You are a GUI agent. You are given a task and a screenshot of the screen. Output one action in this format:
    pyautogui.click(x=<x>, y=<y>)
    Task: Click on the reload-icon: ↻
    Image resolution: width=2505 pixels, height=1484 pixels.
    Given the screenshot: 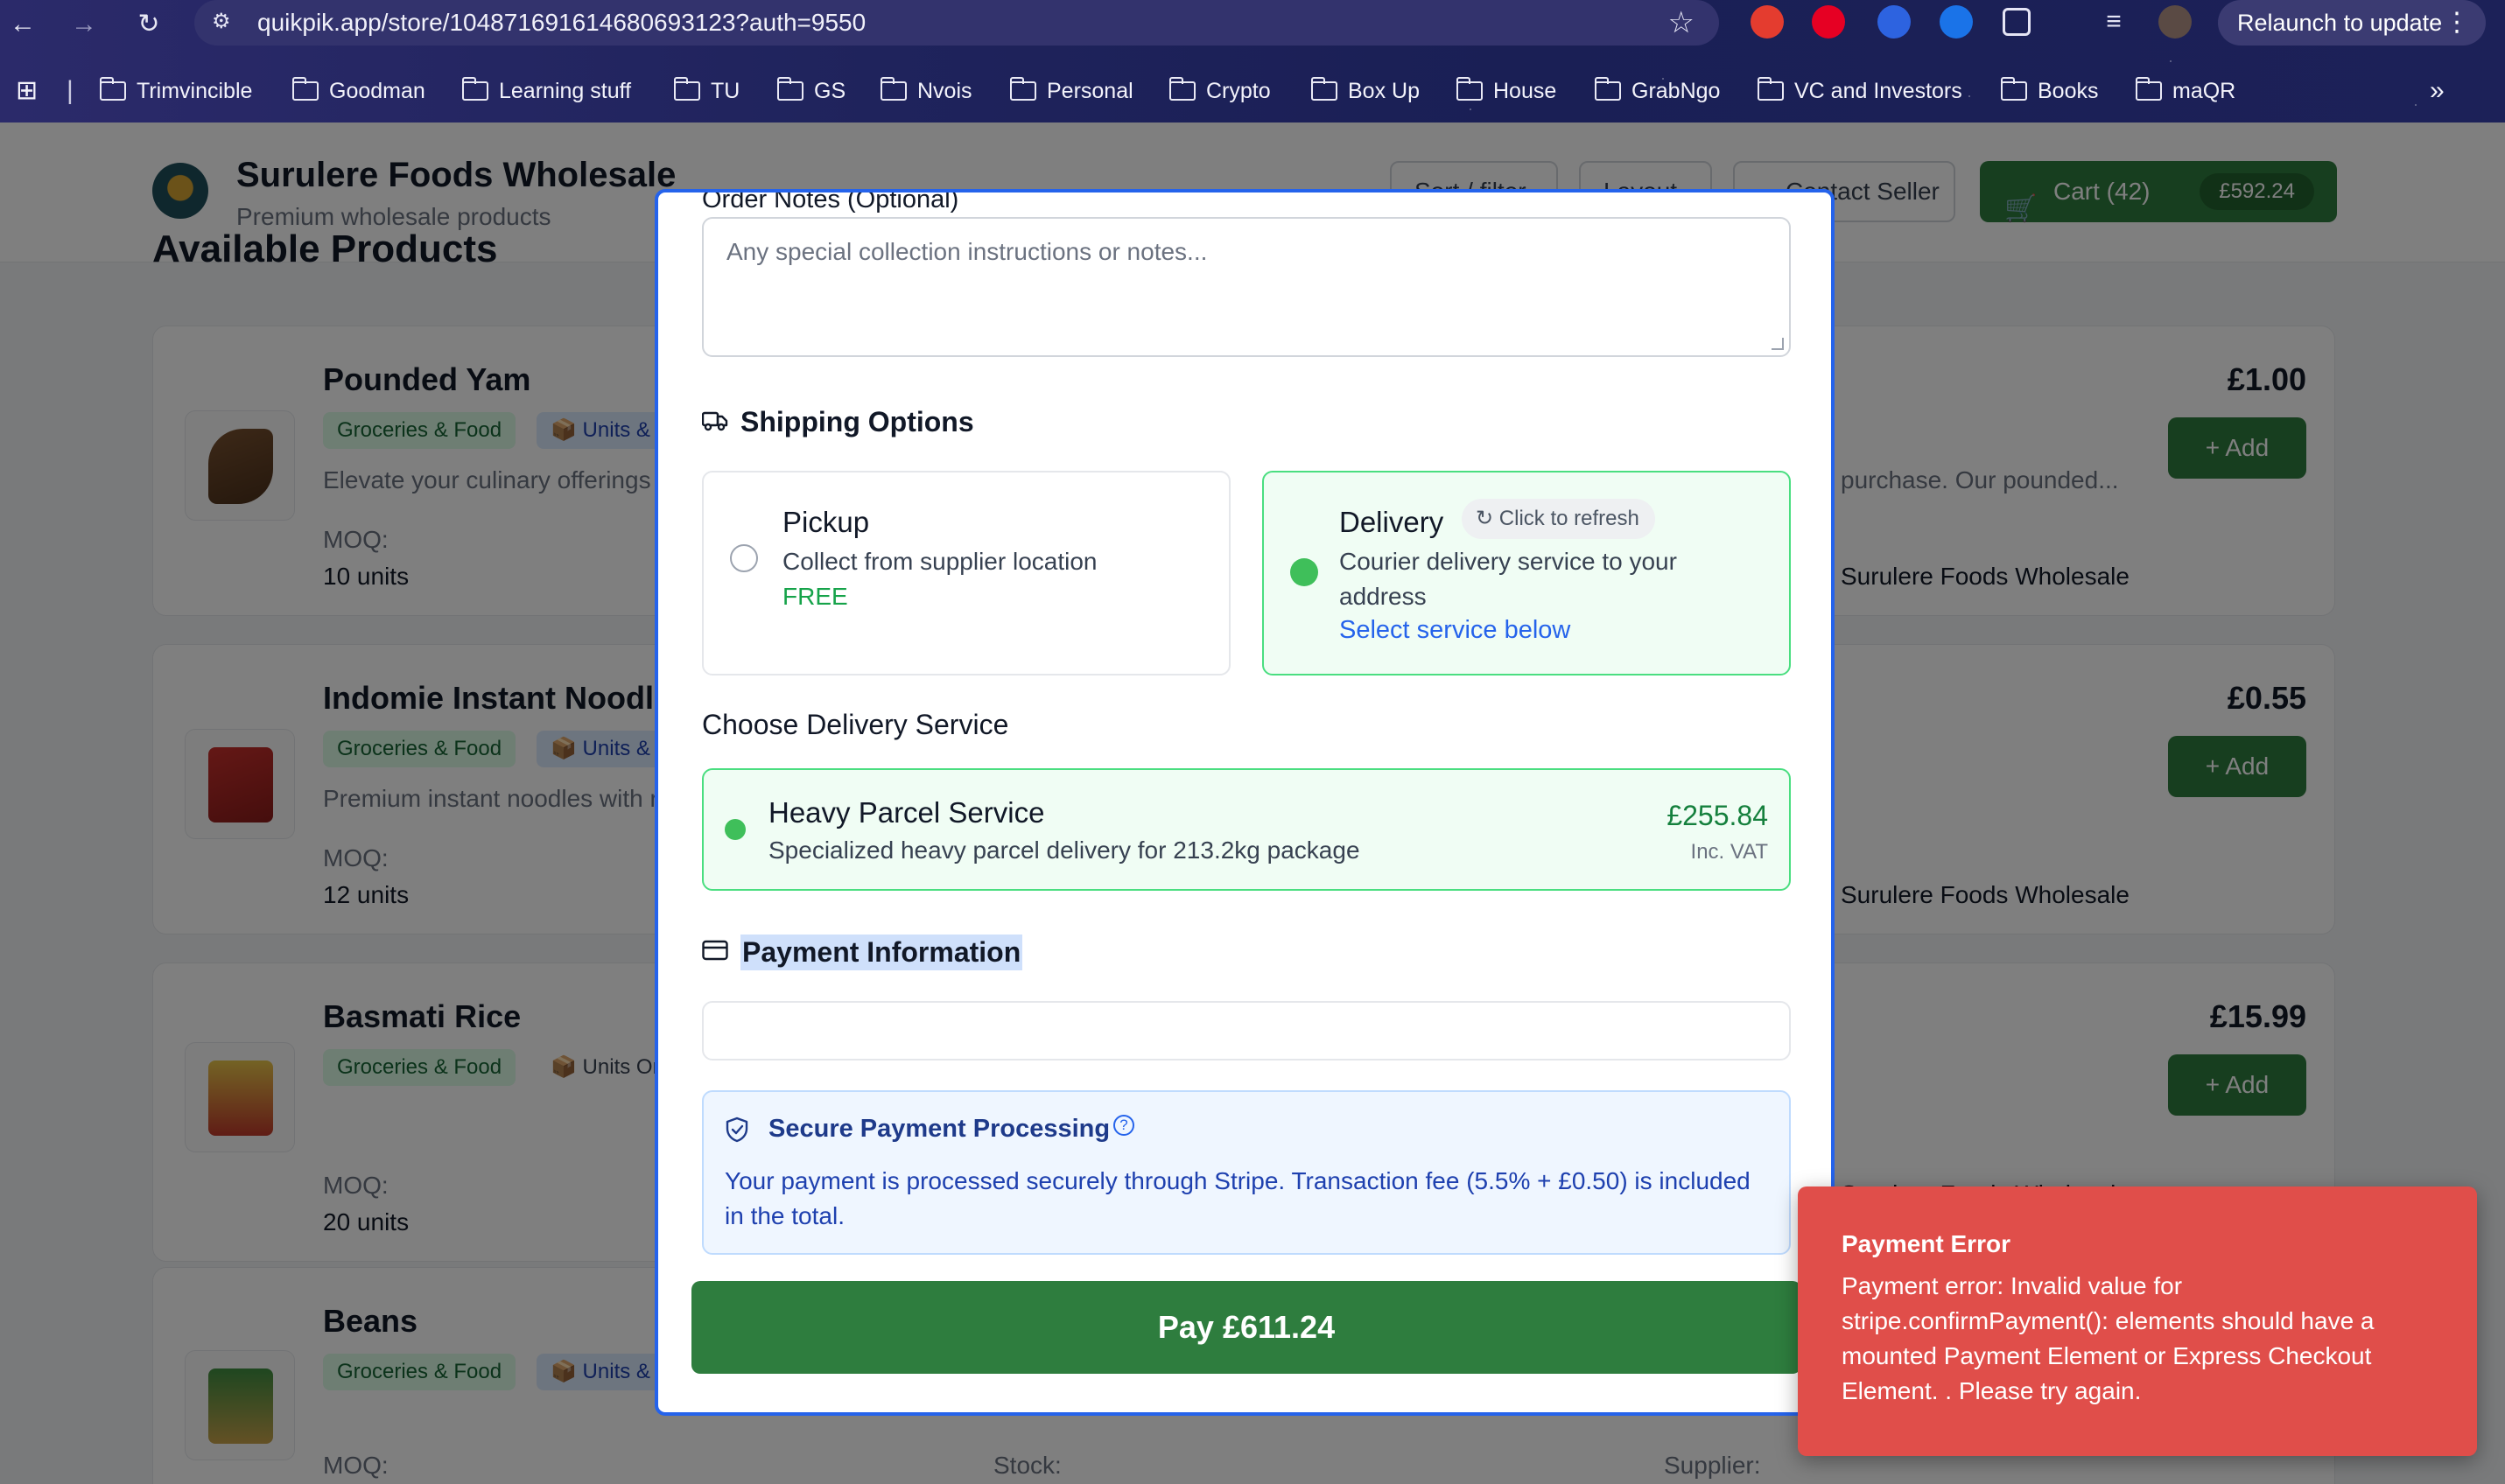 What is the action you would take?
    pyautogui.click(x=148, y=24)
    